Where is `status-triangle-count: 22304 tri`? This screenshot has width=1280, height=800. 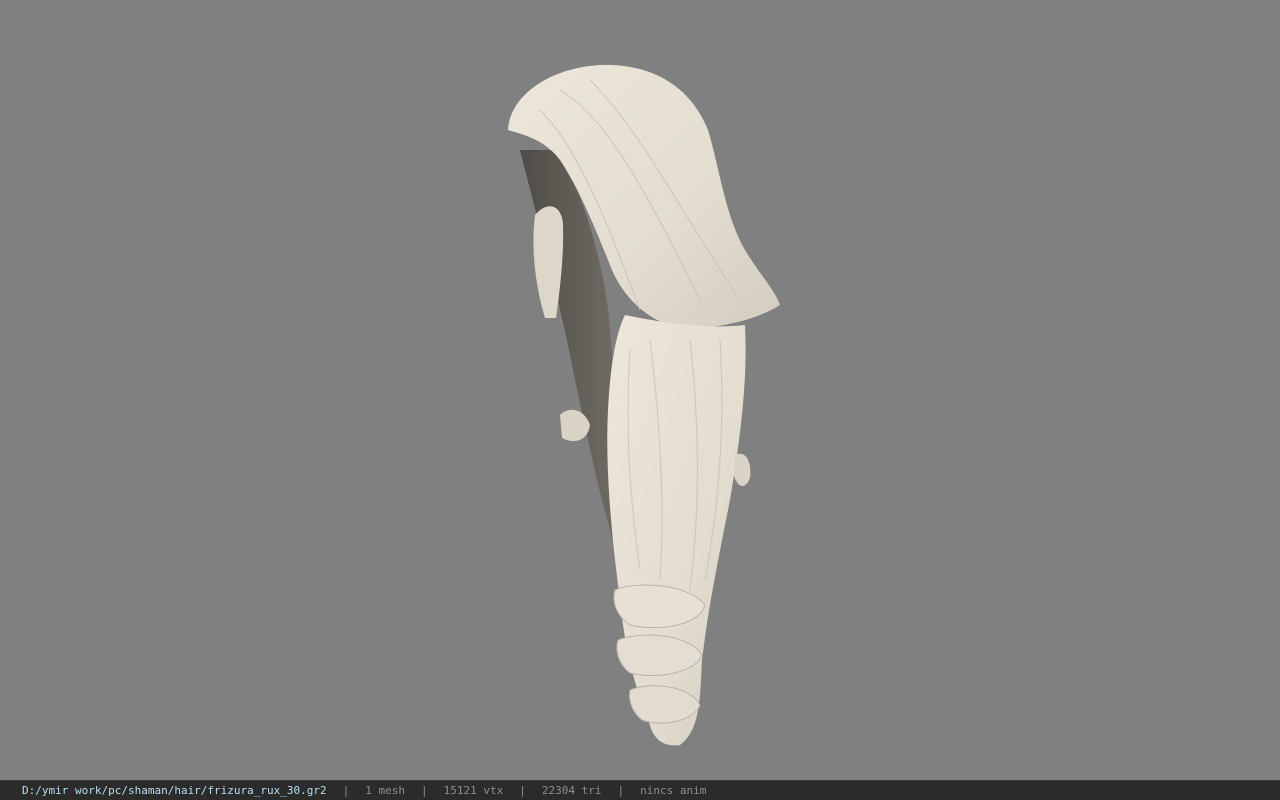 status-triangle-count: 22304 tri is located at coordinates (571, 790).